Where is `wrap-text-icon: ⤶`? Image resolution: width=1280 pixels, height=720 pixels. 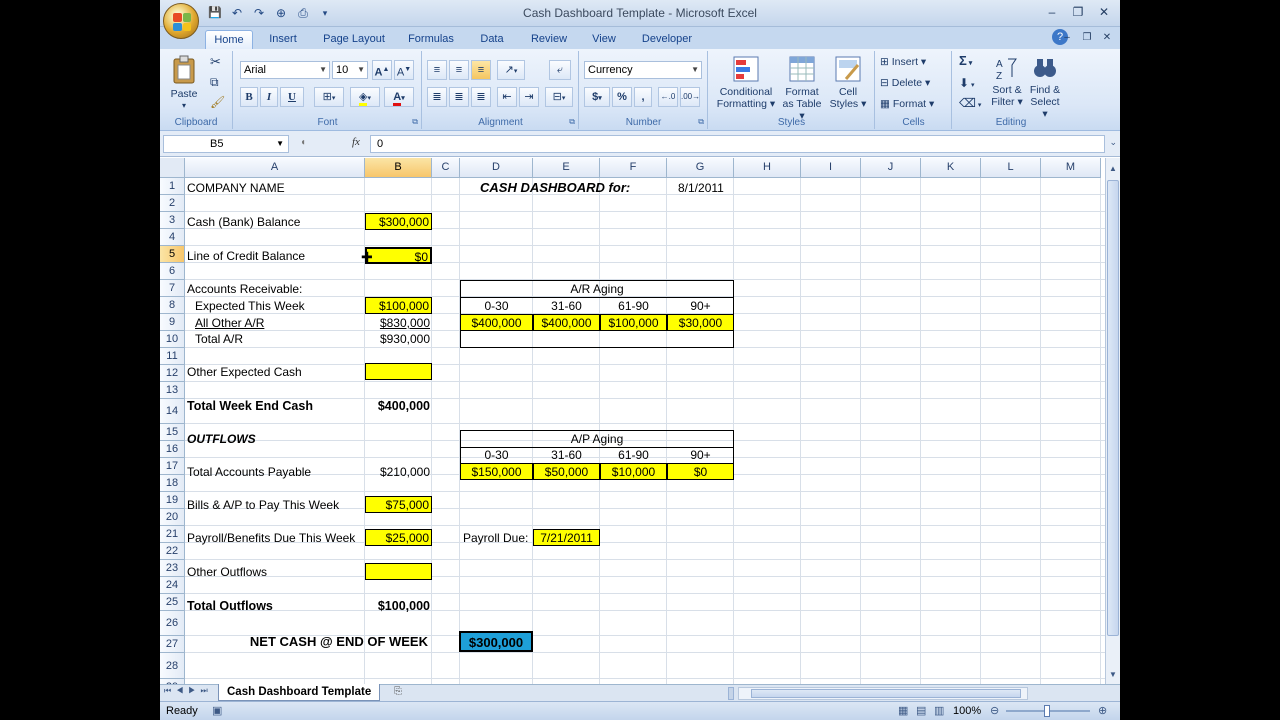 wrap-text-icon: ⤶ is located at coordinates (560, 70).